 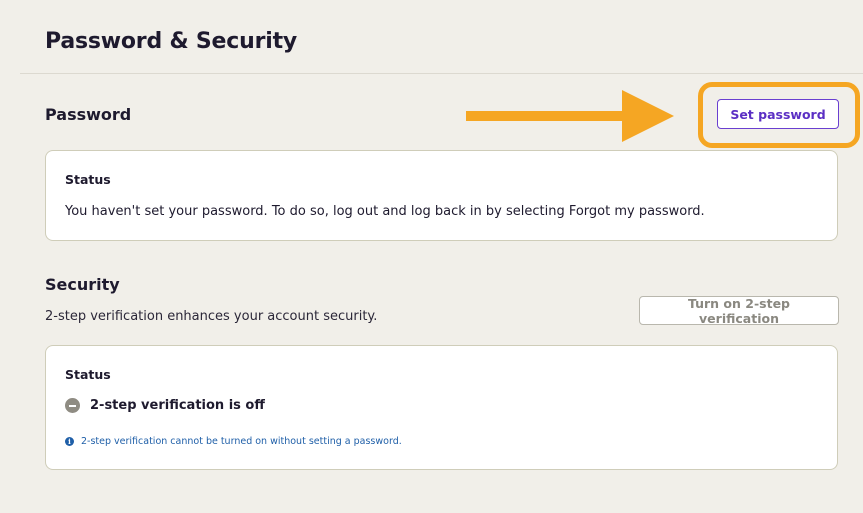 What do you see at coordinates (69, 441) in the screenshot?
I see `info-icon: i` at bounding box center [69, 441].